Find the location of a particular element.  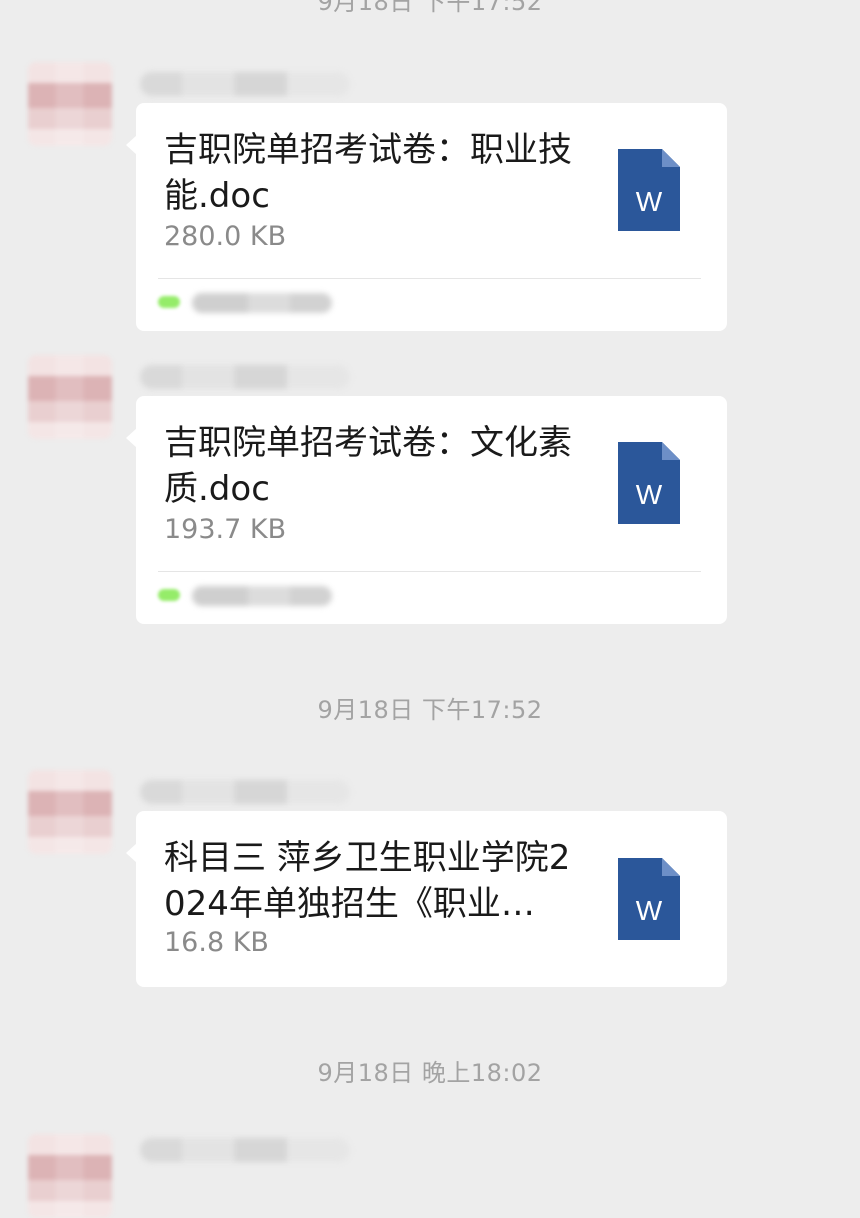

file-name: 吉职院单招考试卷：文化素质.doc is located at coordinates (368, 466).